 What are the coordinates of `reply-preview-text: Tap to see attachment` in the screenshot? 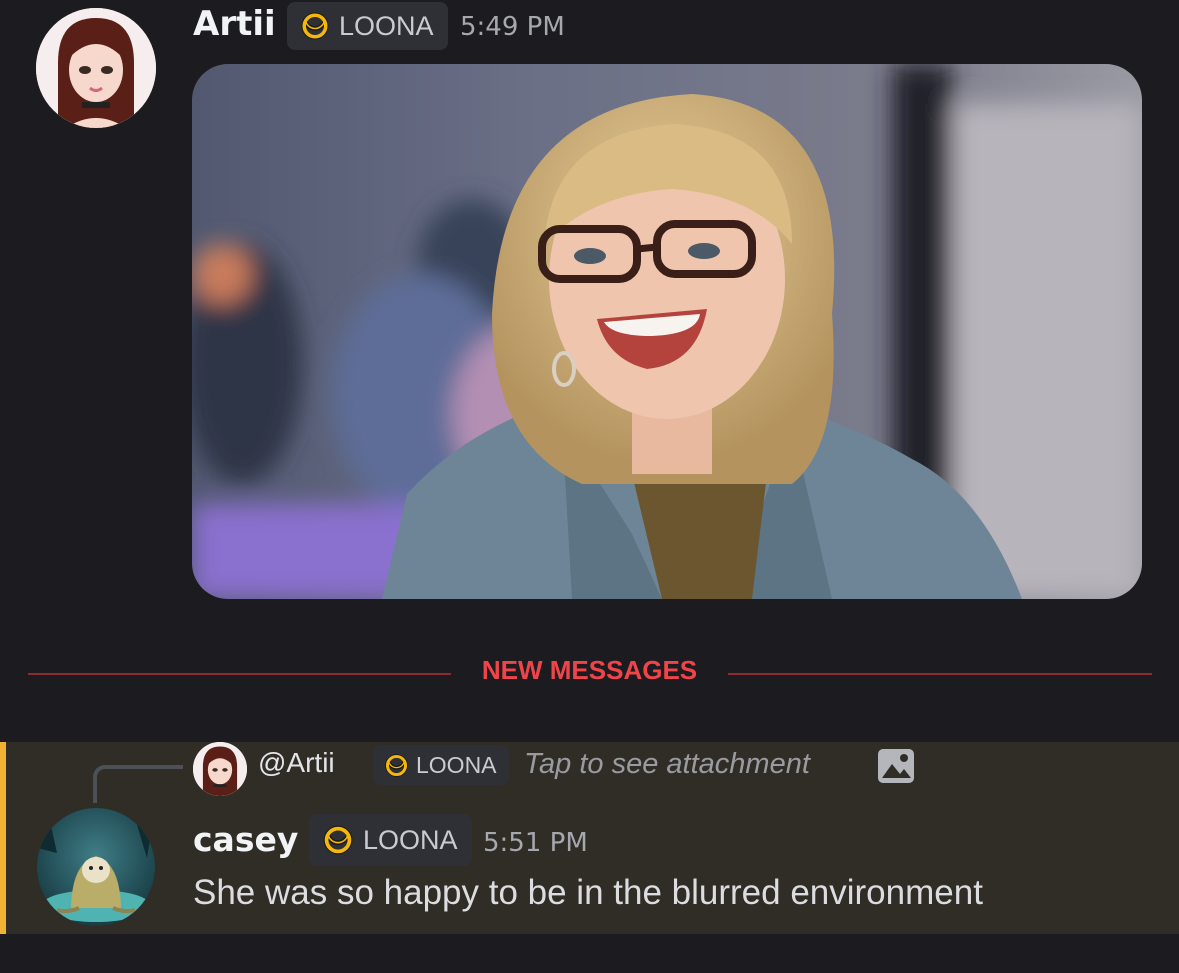 It's located at (667, 764).